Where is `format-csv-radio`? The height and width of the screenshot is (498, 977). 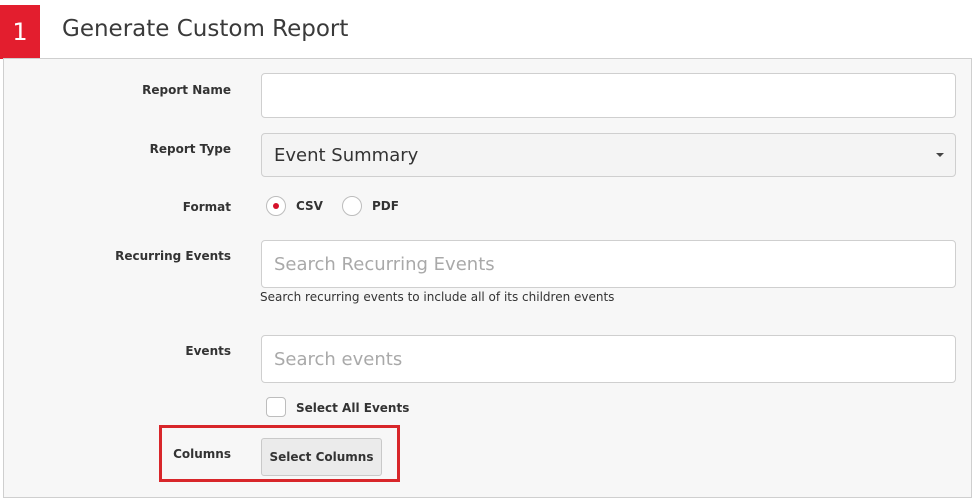
format-csv-radio is located at coordinates (276, 206).